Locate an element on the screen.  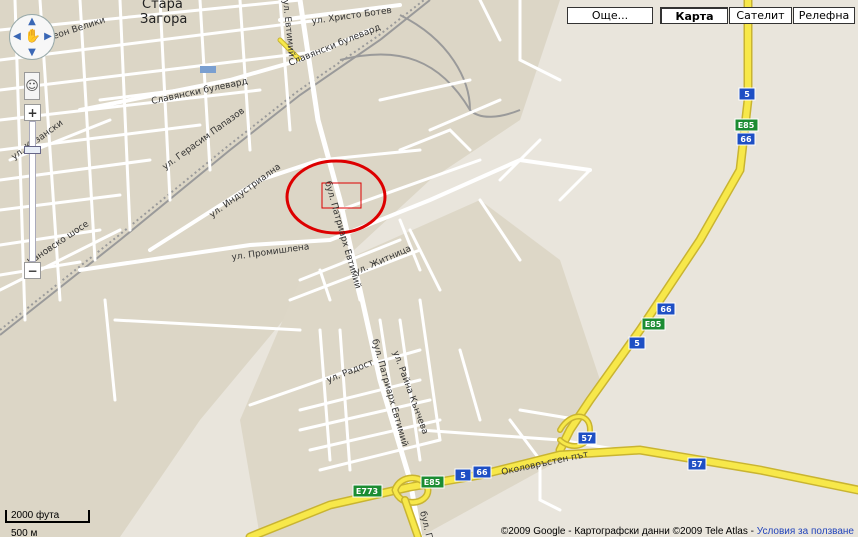
shield-r5-bottom: 5 is located at coordinates (463, 475).